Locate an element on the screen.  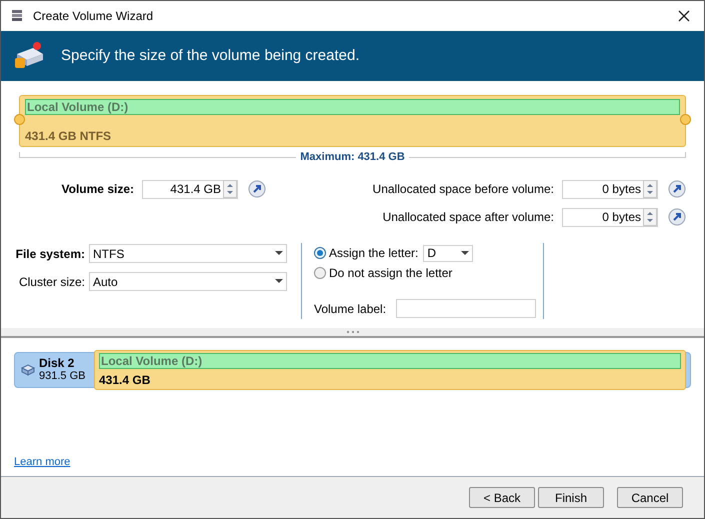
letter-dropdown: D is located at coordinates (448, 253).